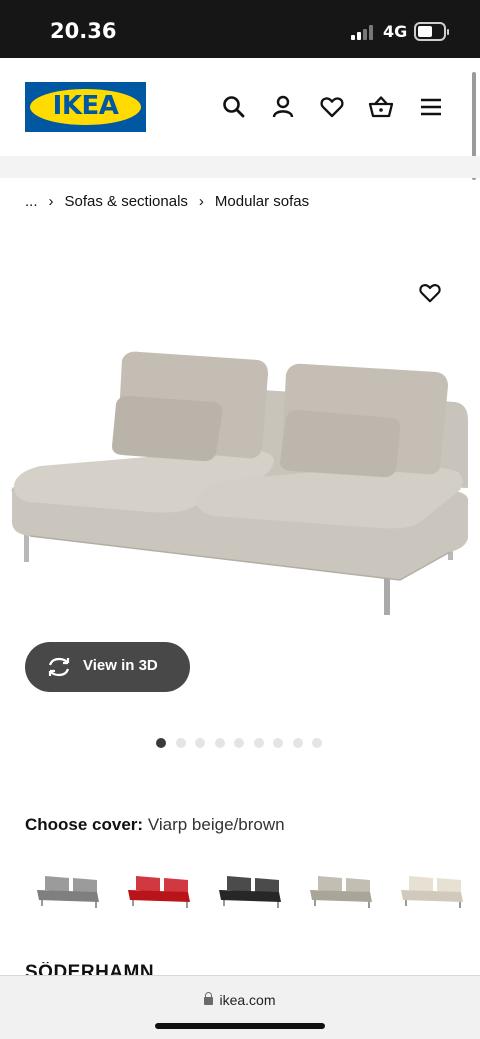 This screenshot has width=480, height=1039. I want to click on signal-icon, so click(363, 32).